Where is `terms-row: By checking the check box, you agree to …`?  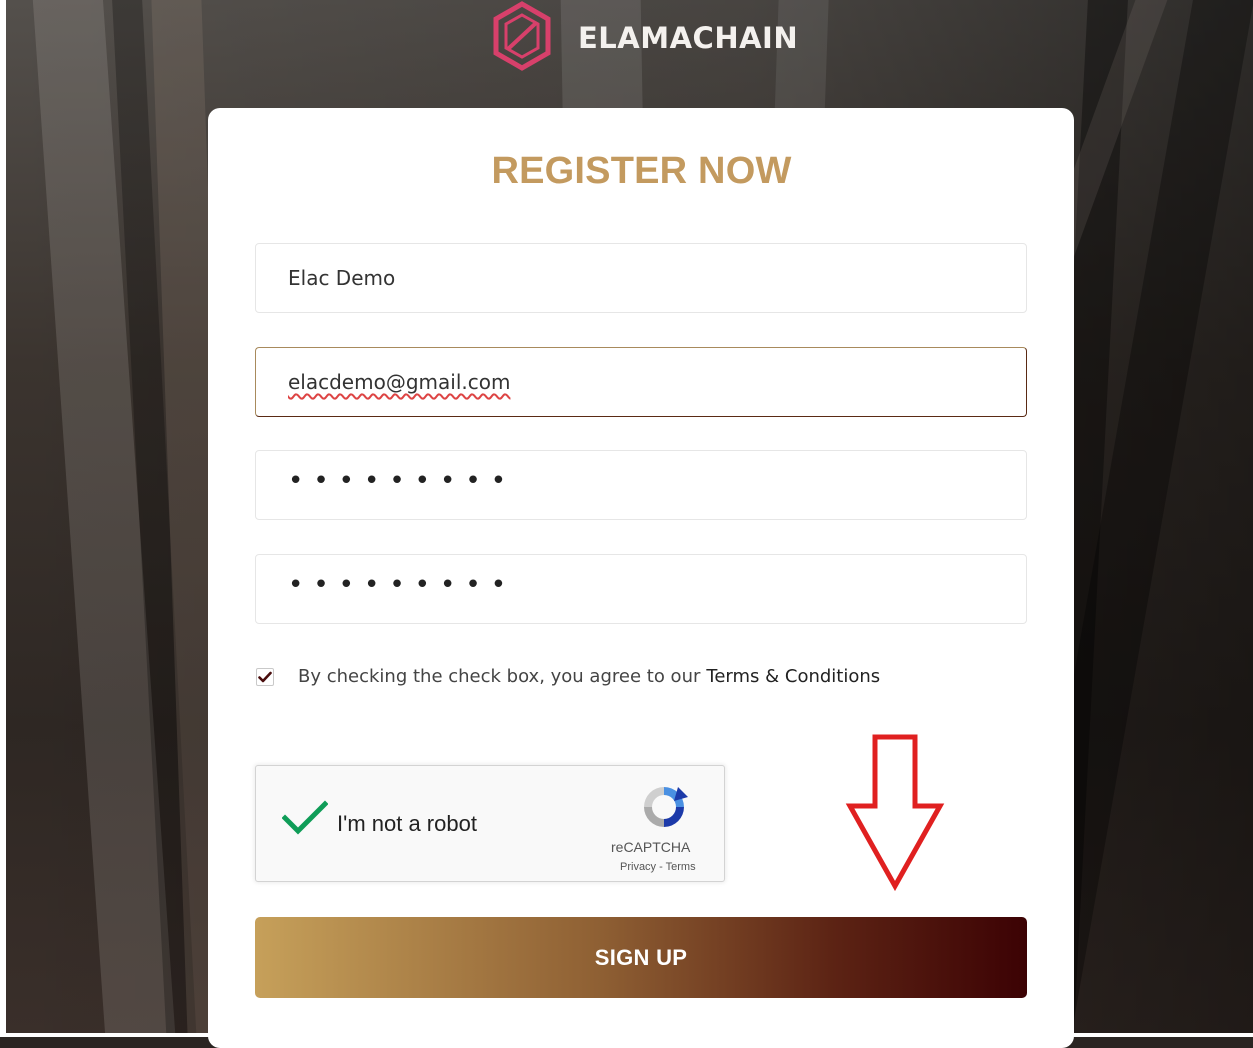 terms-row: By checking the check box, you agree to … is located at coordinates (568, 676).